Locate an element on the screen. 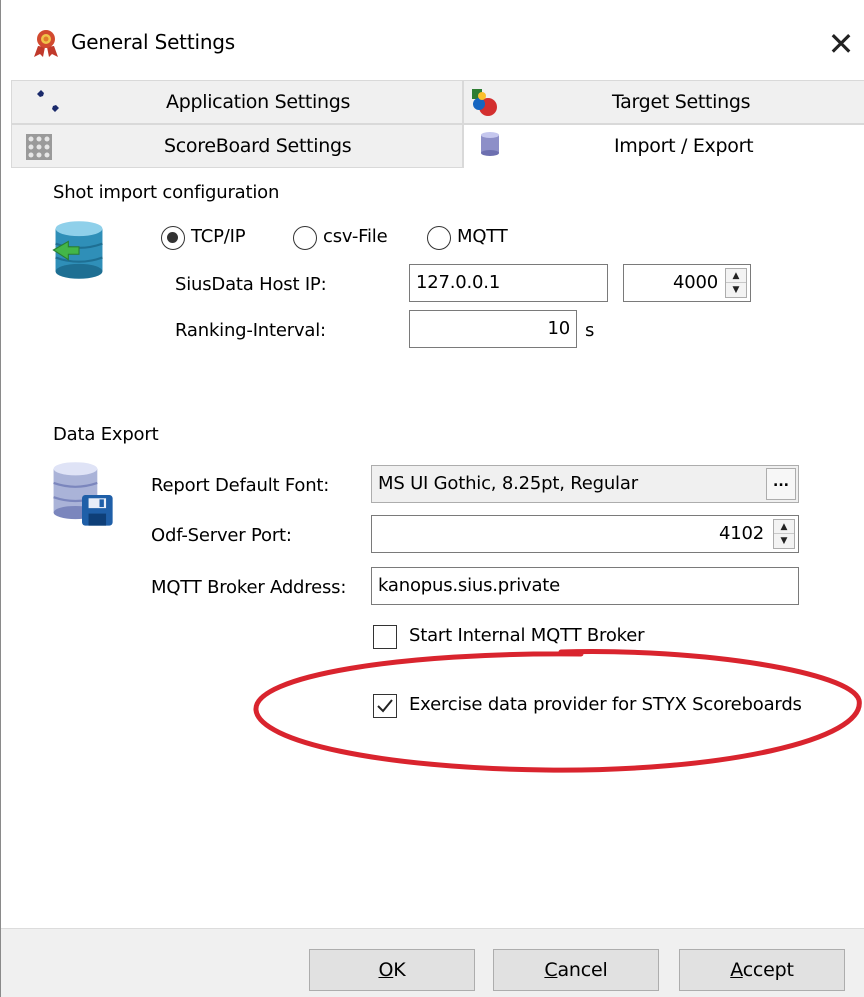  odf-port-spinner: ▲ ▼ is located at coordinates (784, 534).